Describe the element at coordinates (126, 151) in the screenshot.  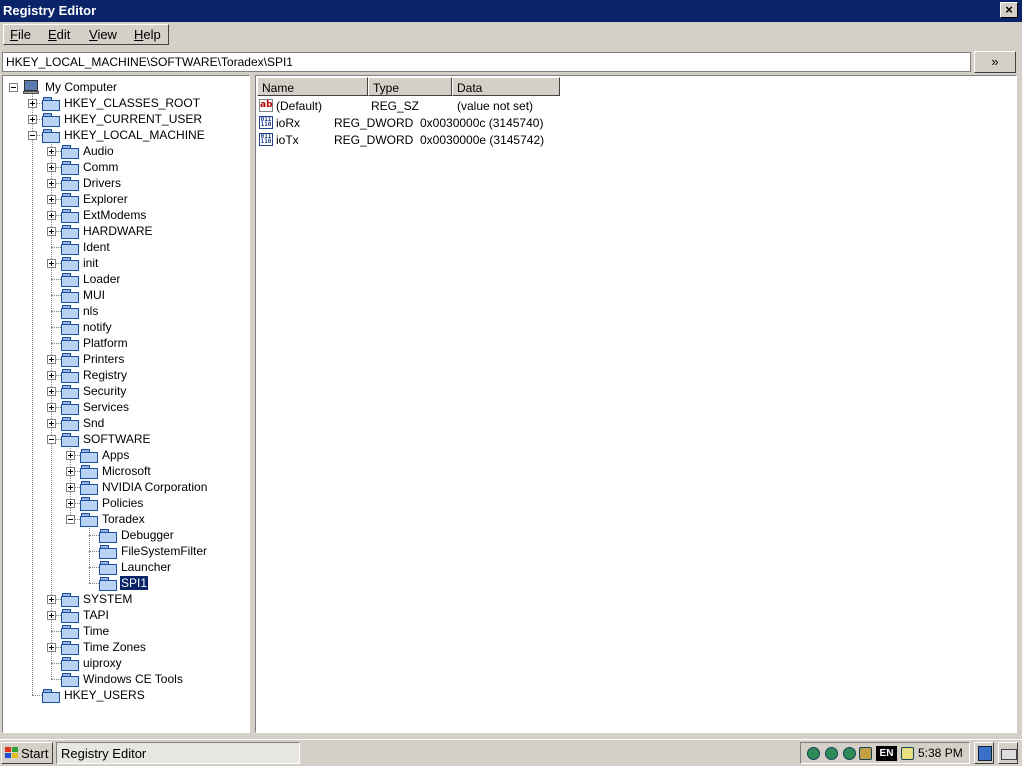
I see `tree-item-audio: Audio` at that location.